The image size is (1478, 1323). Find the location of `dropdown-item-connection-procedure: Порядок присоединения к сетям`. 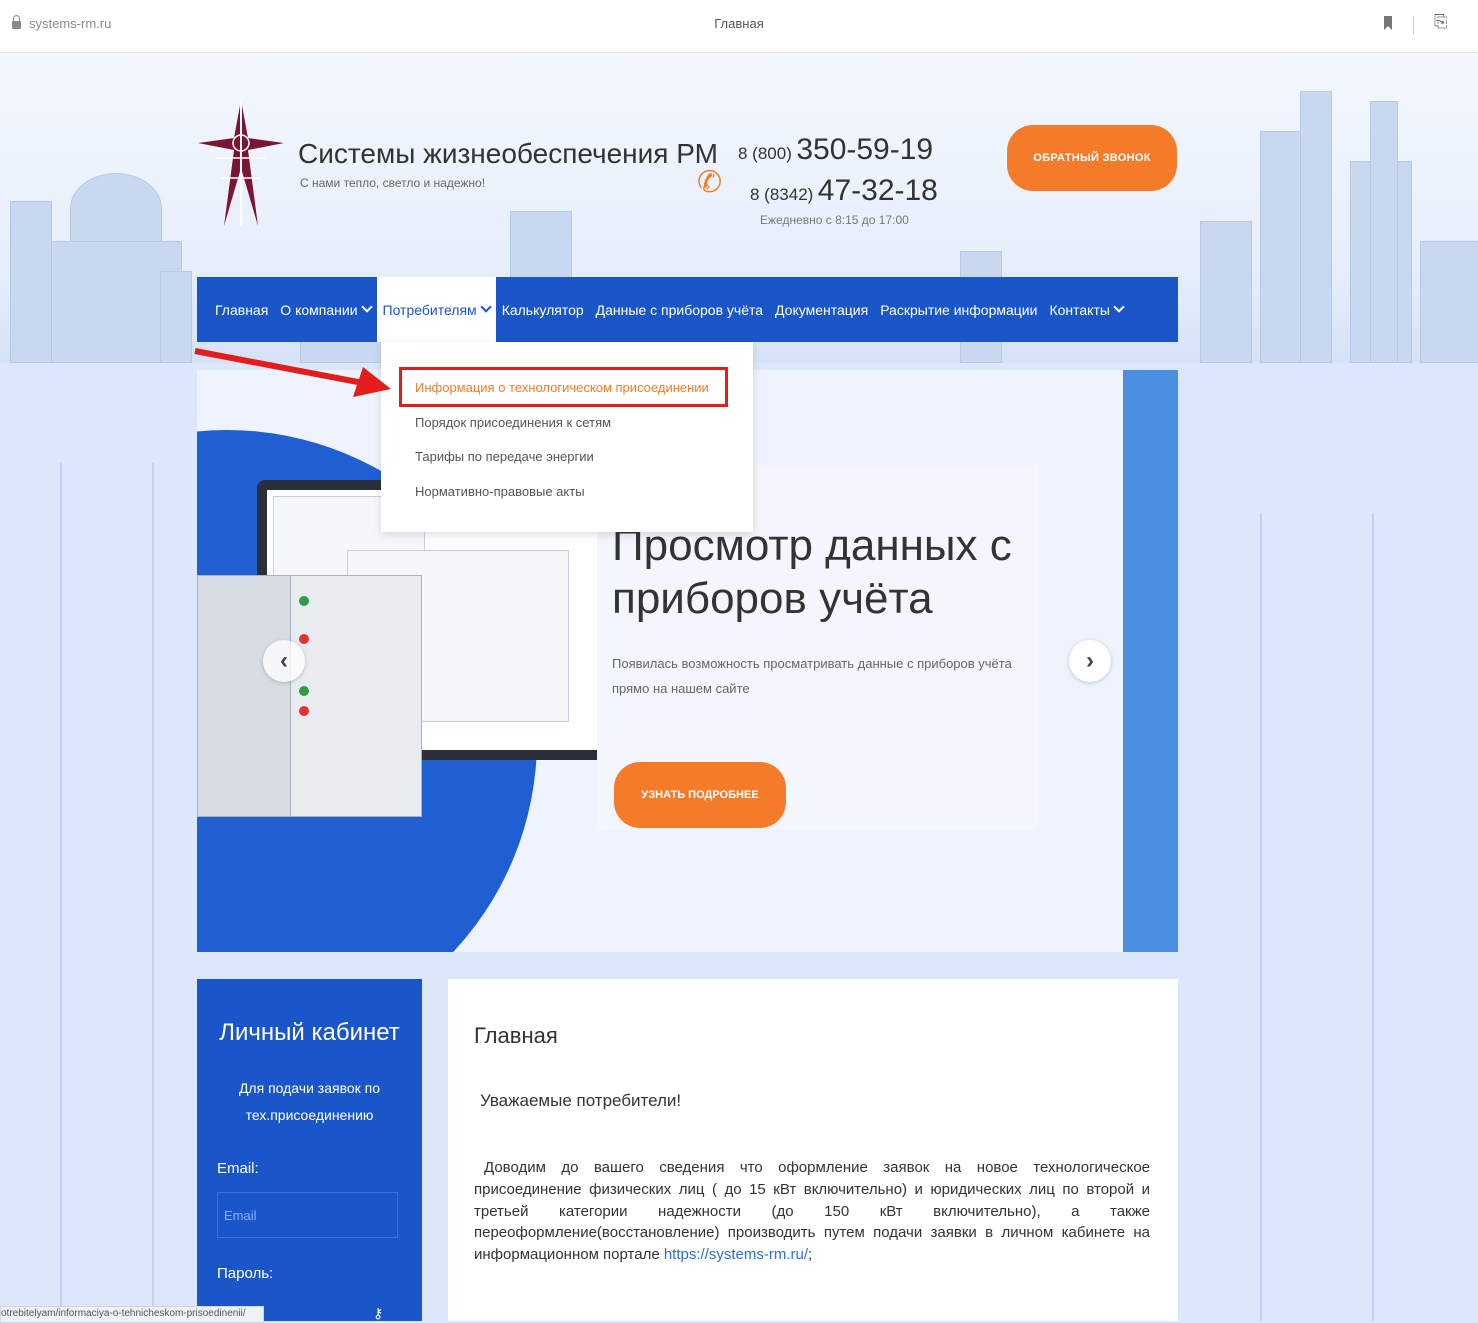

dropdown-item-connection-procedure: Порядок присоединения к сетям is located at coordinates (513, 422).